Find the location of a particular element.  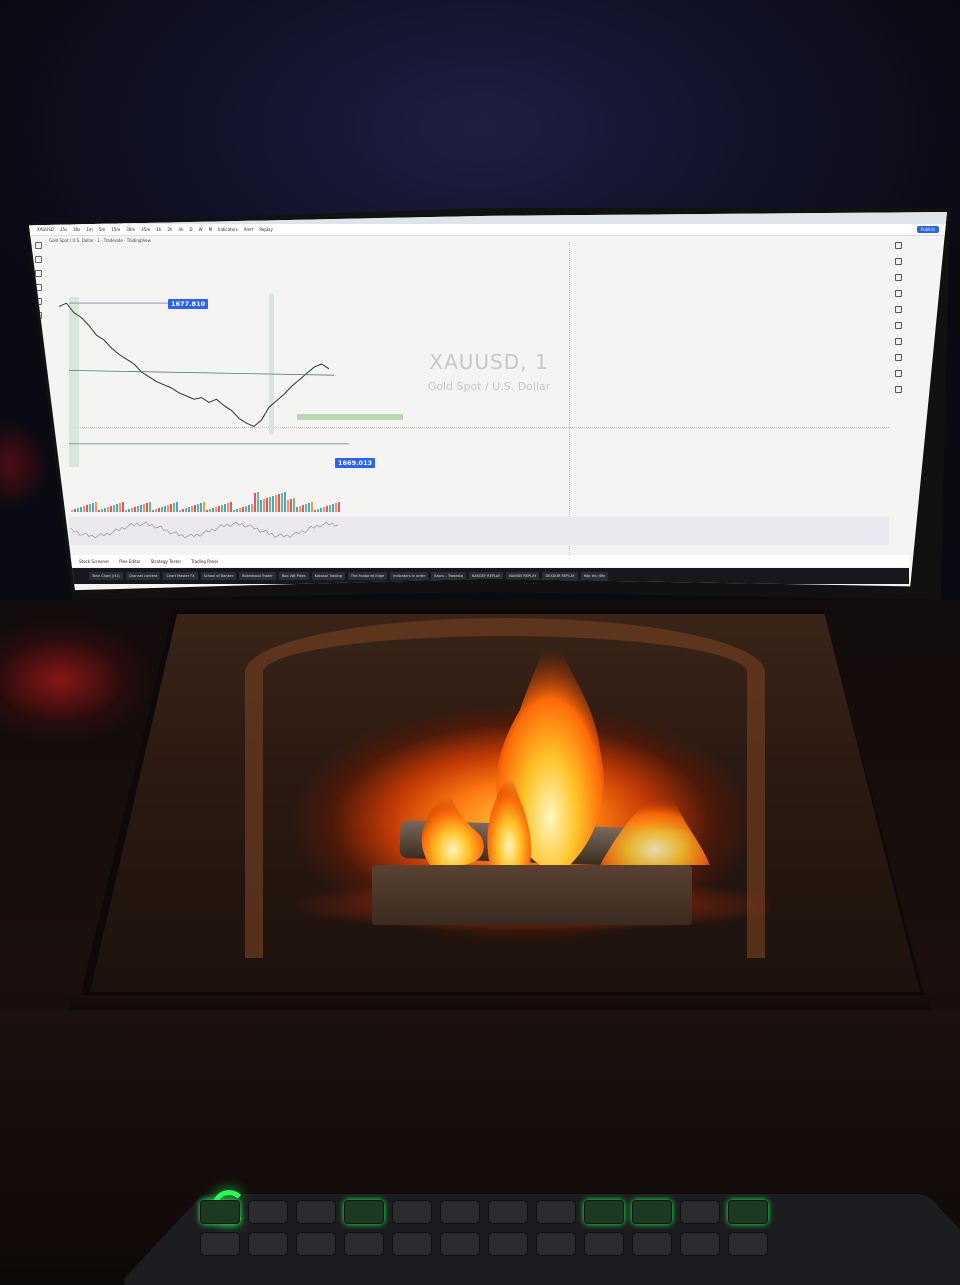

flames is located at coordinates (565, 745).